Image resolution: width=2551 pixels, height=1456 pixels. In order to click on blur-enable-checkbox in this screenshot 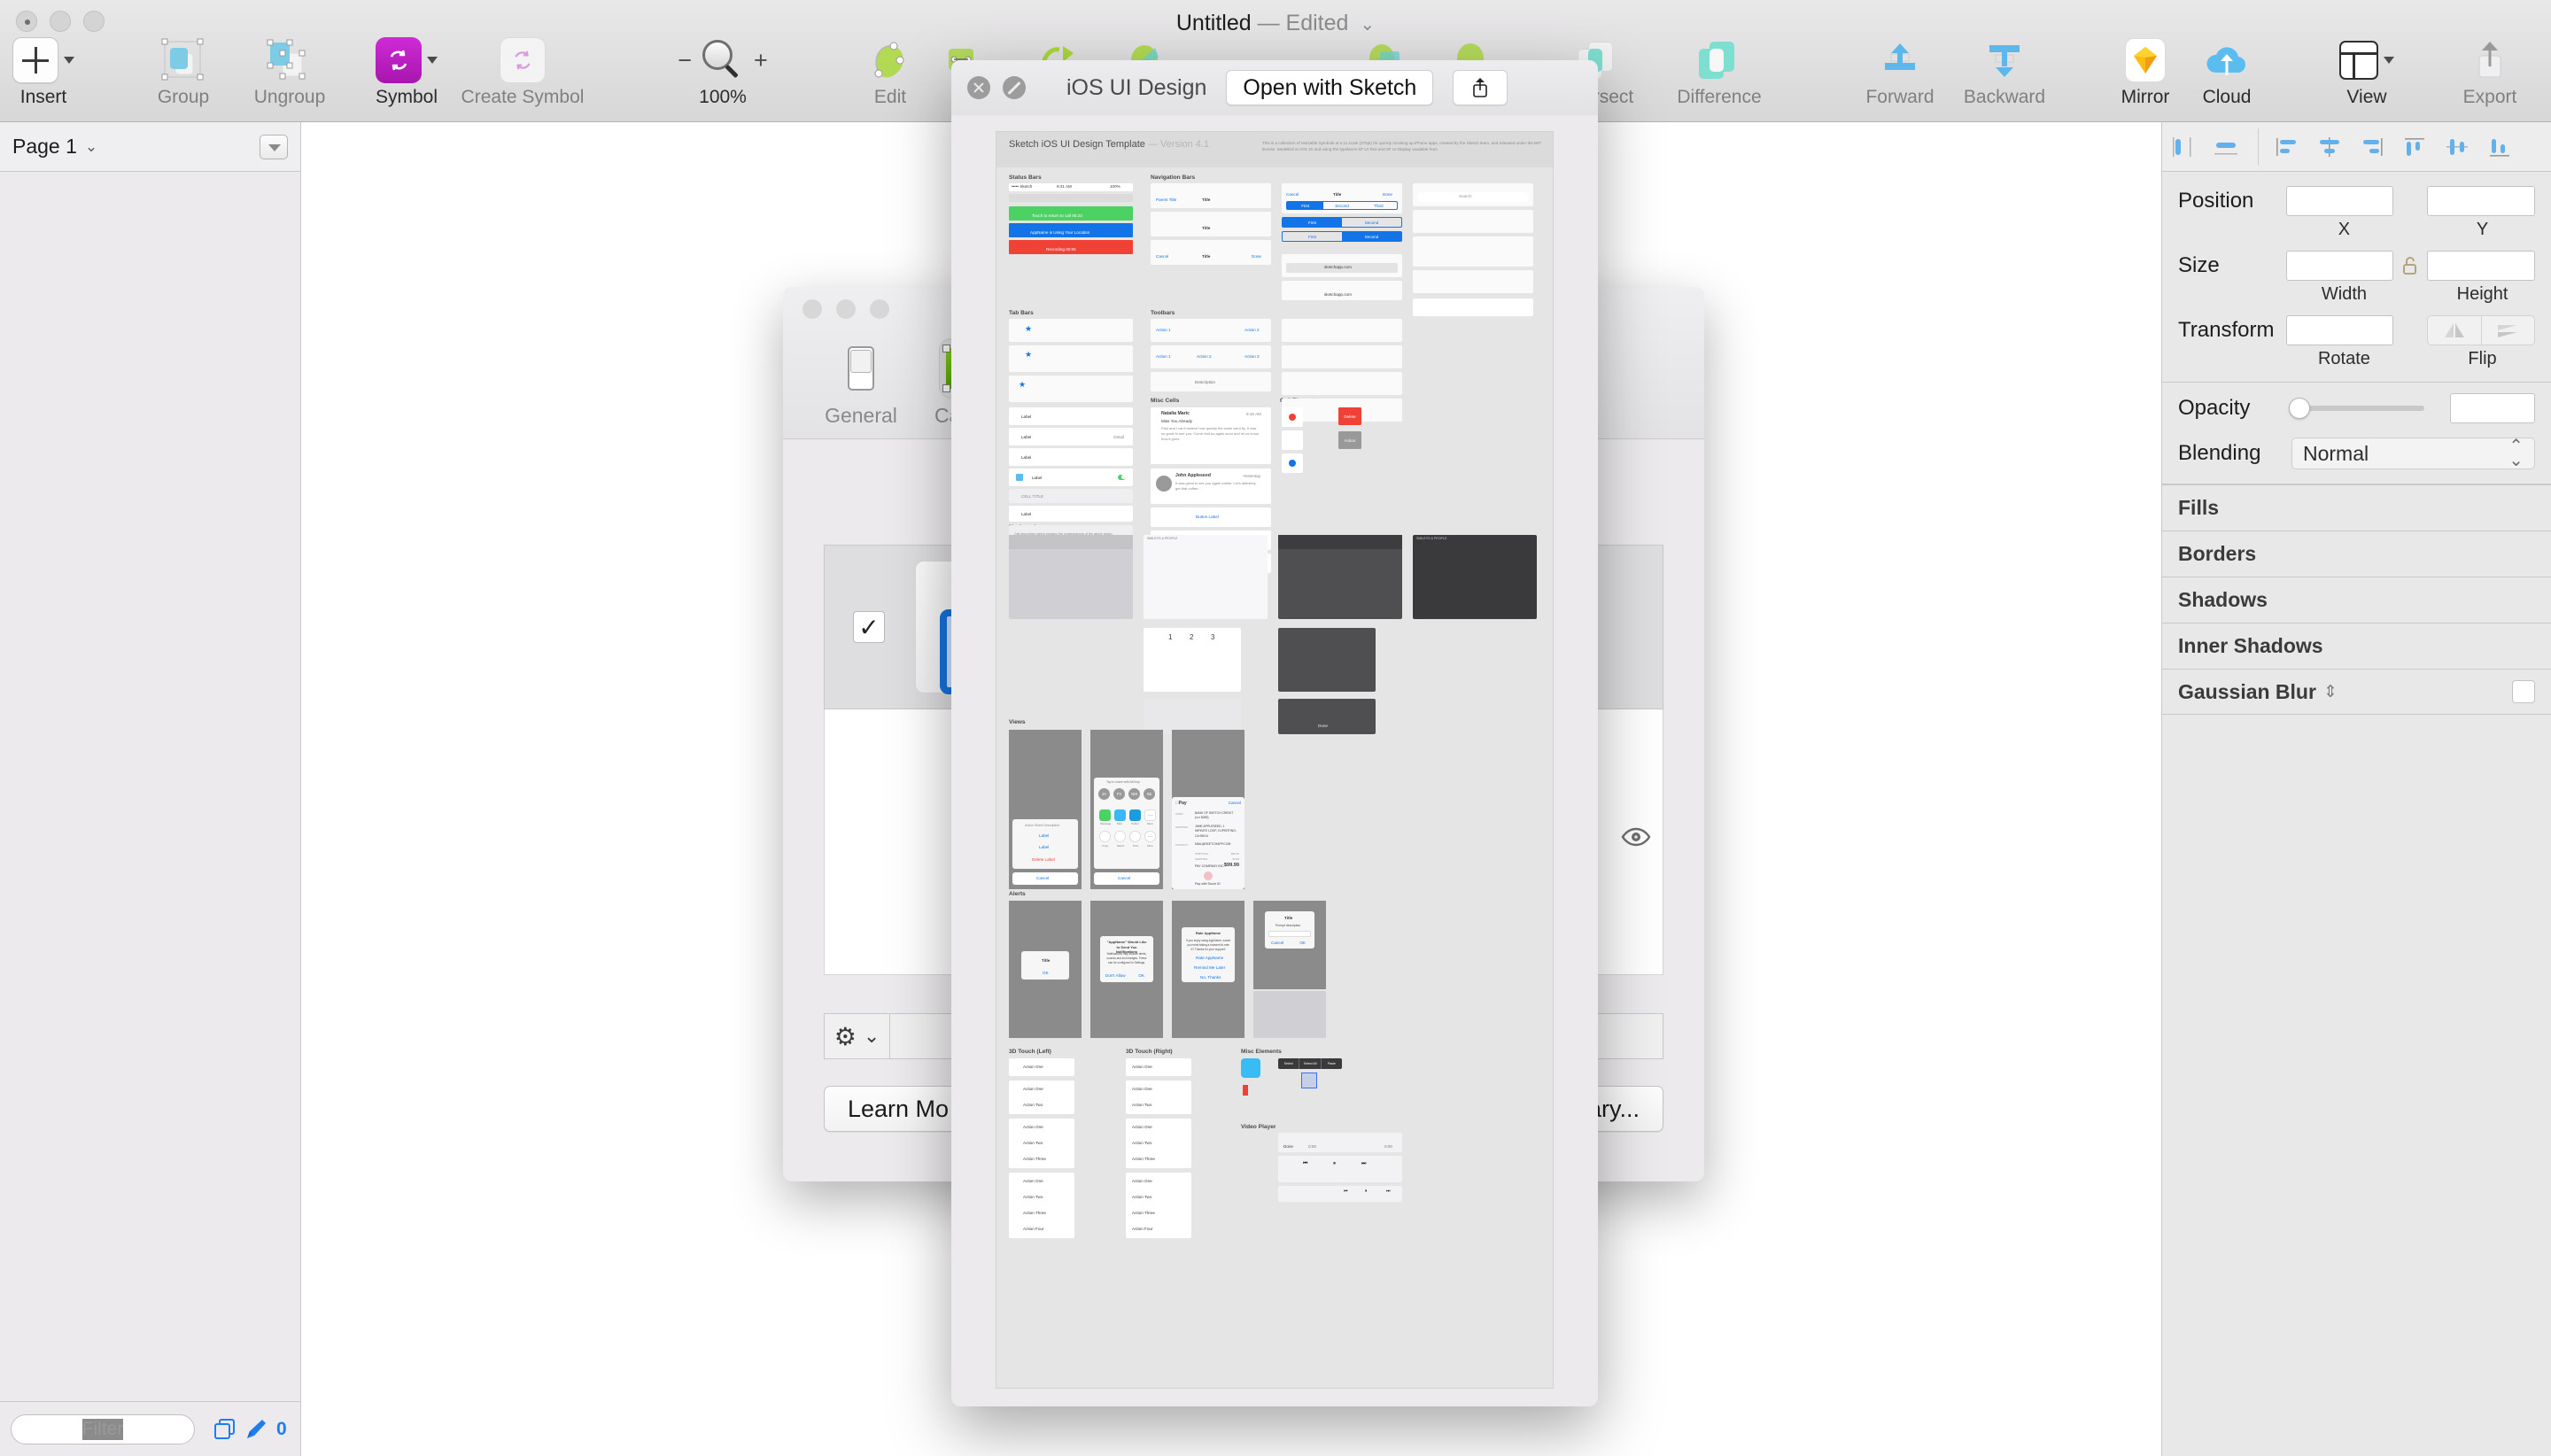, I will do `click(2523, 691)`.